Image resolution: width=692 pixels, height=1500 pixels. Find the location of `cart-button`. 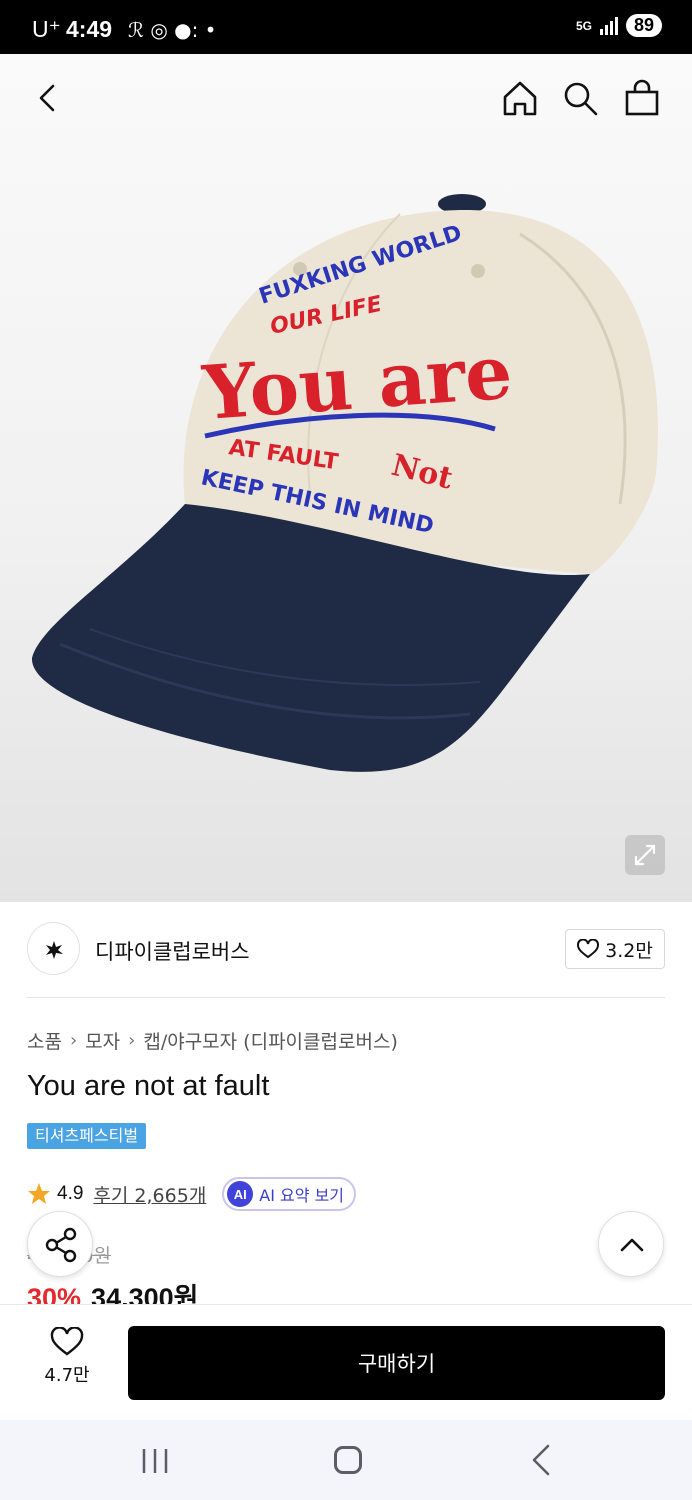

cart-button is located at coordinates (642, 98).